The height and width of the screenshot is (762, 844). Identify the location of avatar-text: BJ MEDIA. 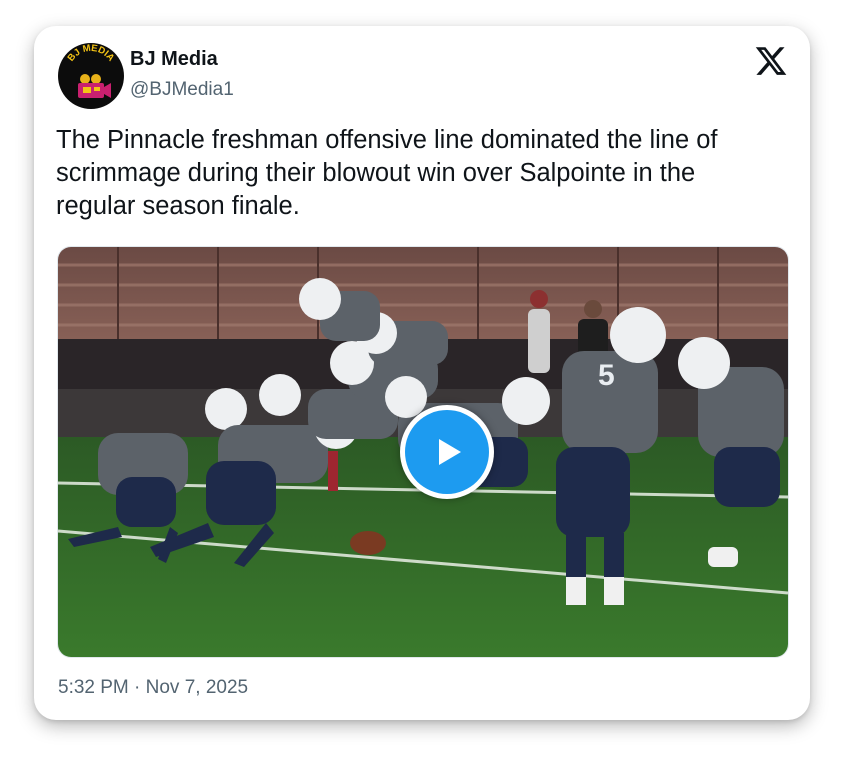
(91, 53).